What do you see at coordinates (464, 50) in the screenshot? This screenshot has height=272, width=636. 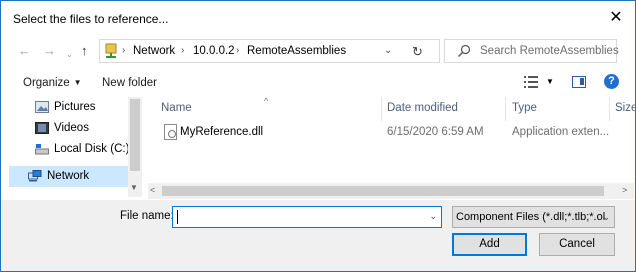 I see `search-icon` at bounding box center [464, 50].